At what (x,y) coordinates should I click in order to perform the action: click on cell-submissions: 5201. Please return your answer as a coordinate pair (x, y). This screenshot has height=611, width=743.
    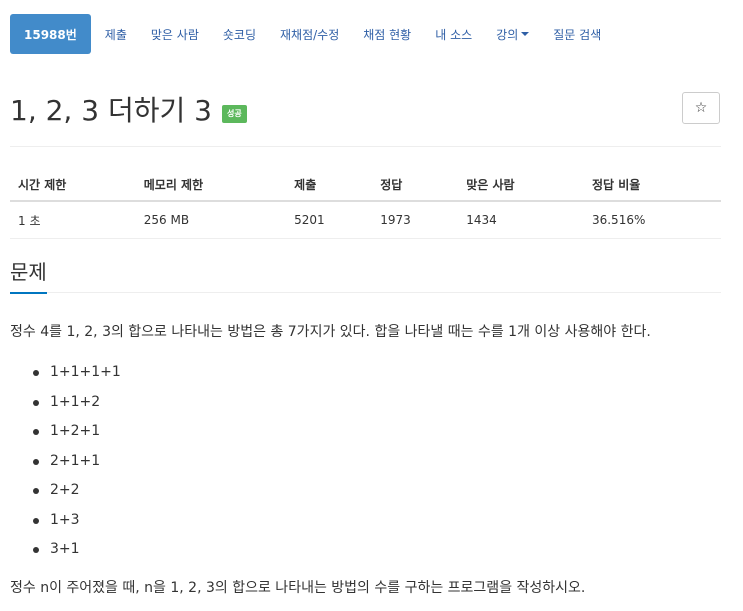
    Looking at the image, I should click on (329, 220).